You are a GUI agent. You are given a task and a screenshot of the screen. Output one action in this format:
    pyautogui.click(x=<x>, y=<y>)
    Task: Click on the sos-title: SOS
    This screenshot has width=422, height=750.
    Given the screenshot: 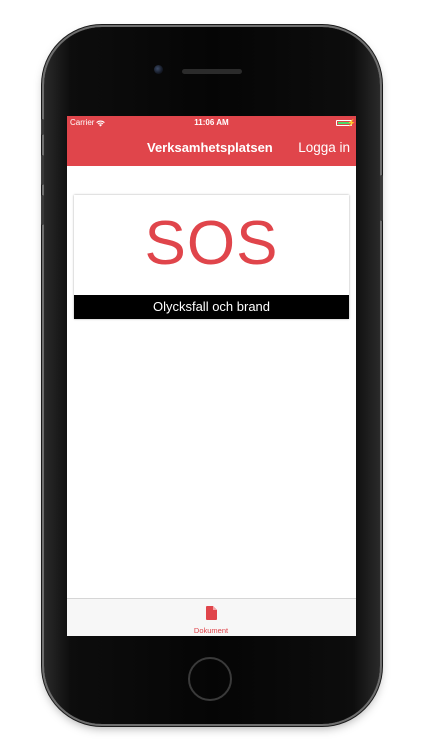 What is the action you would take?
    pyautogui.click(x=211, y=243)
    